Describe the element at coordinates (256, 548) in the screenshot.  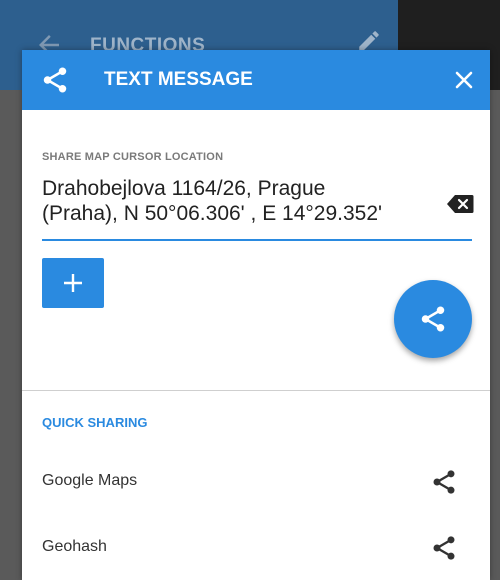
I see `quick-share-item-geohash: Geohash` at that location.